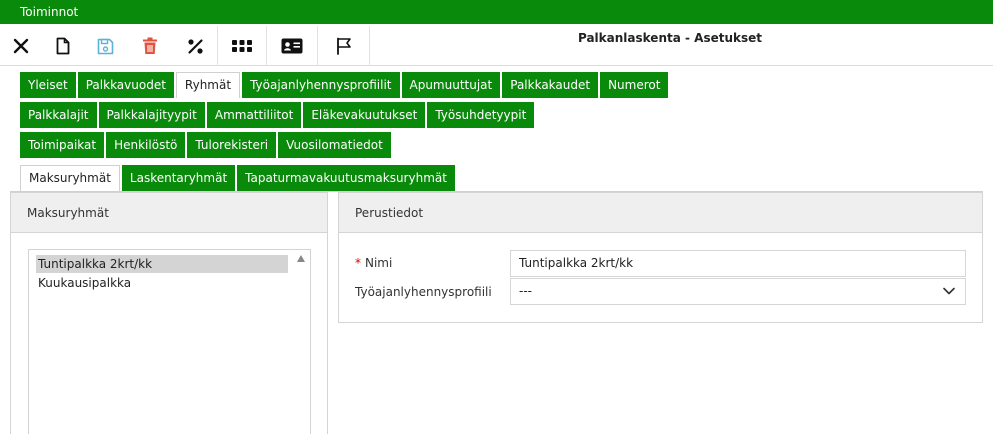 The width and height of the screenshot is (993, 434). Describe the element at coordinates (146, 145) in the screenshot. I see `tab-henkilosto: Henkilöstö` at that location.